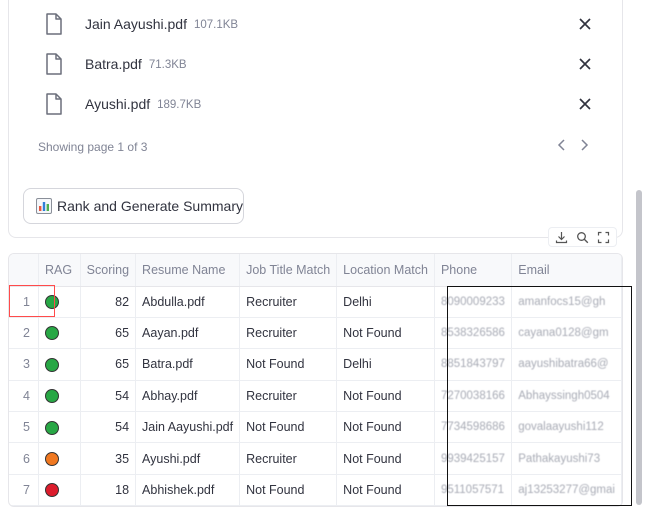 Image resolution: width=653 pixels, height=517 pixels. Describe the element at coordinates (44, 206) in the screenshot. I see `bar-chart-icon` at that location.